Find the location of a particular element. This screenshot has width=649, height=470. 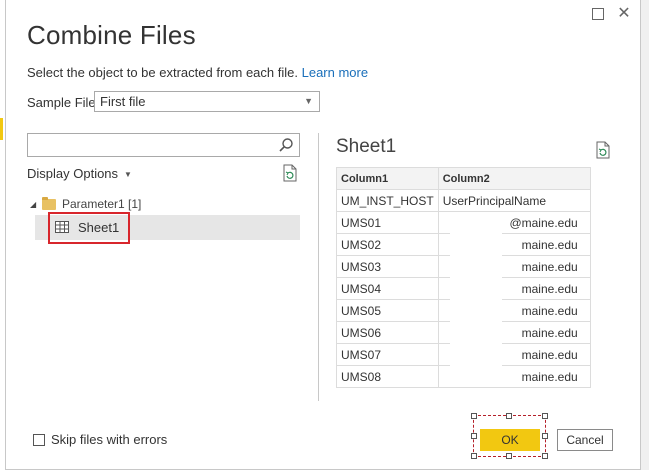

table-row: UM_INST_HOST UserPrincipalName is located at coordinates (463, 200).